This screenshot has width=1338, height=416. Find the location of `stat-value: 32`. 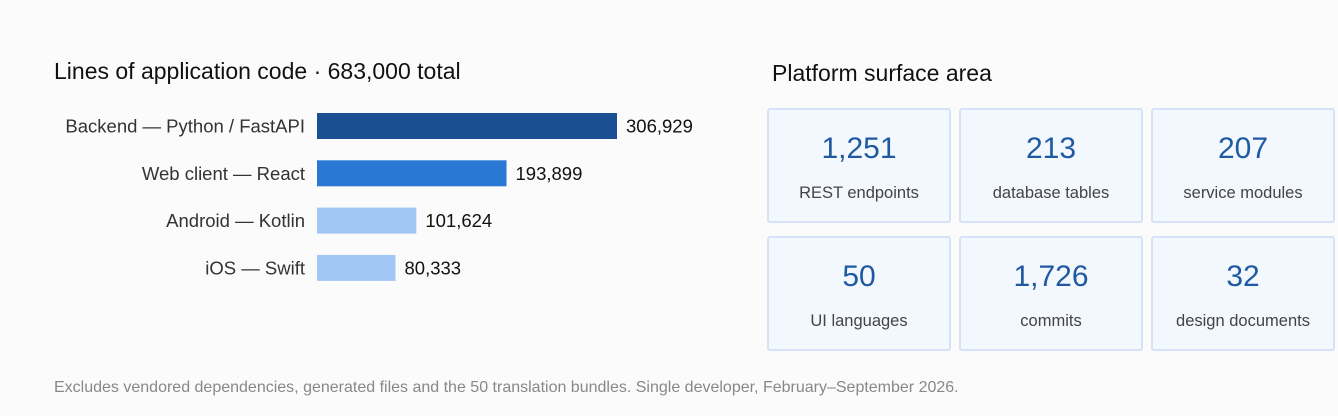

stat-value: 32 is located at coordinates (1243, 276).